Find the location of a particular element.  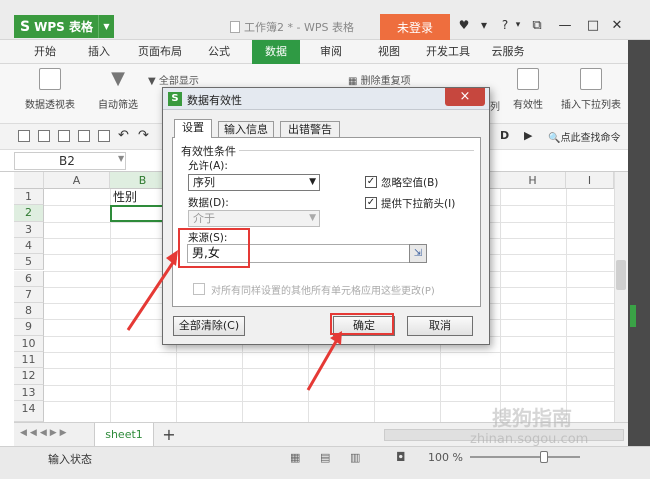

annotation-arrow-ok is located at coordinates (324, 361).